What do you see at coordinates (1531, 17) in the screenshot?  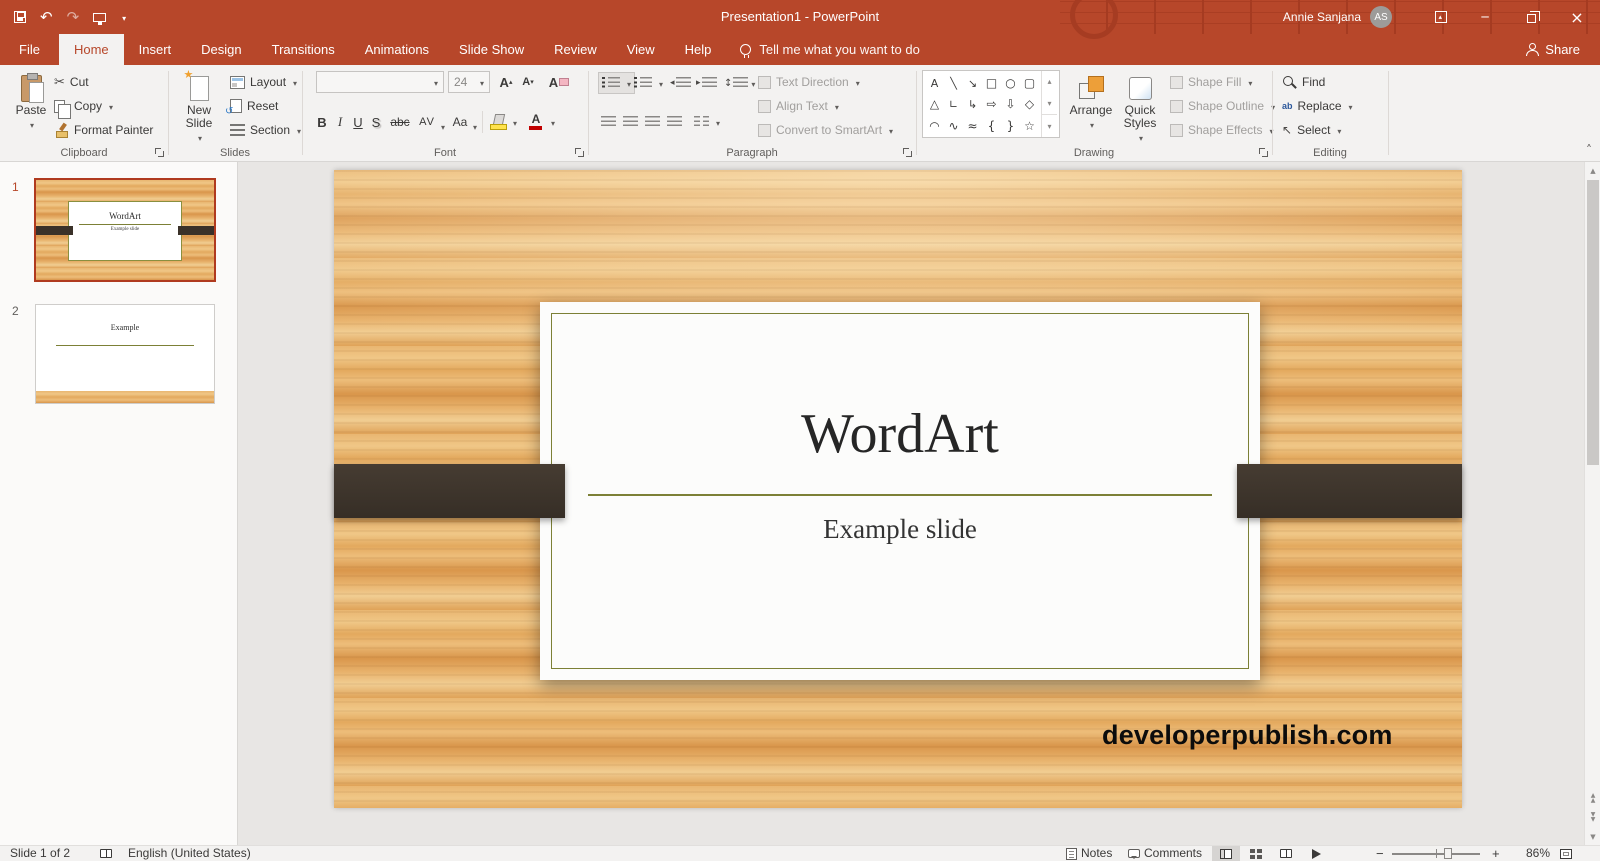 I see `restore-button` at bounding box center [1531, 17].